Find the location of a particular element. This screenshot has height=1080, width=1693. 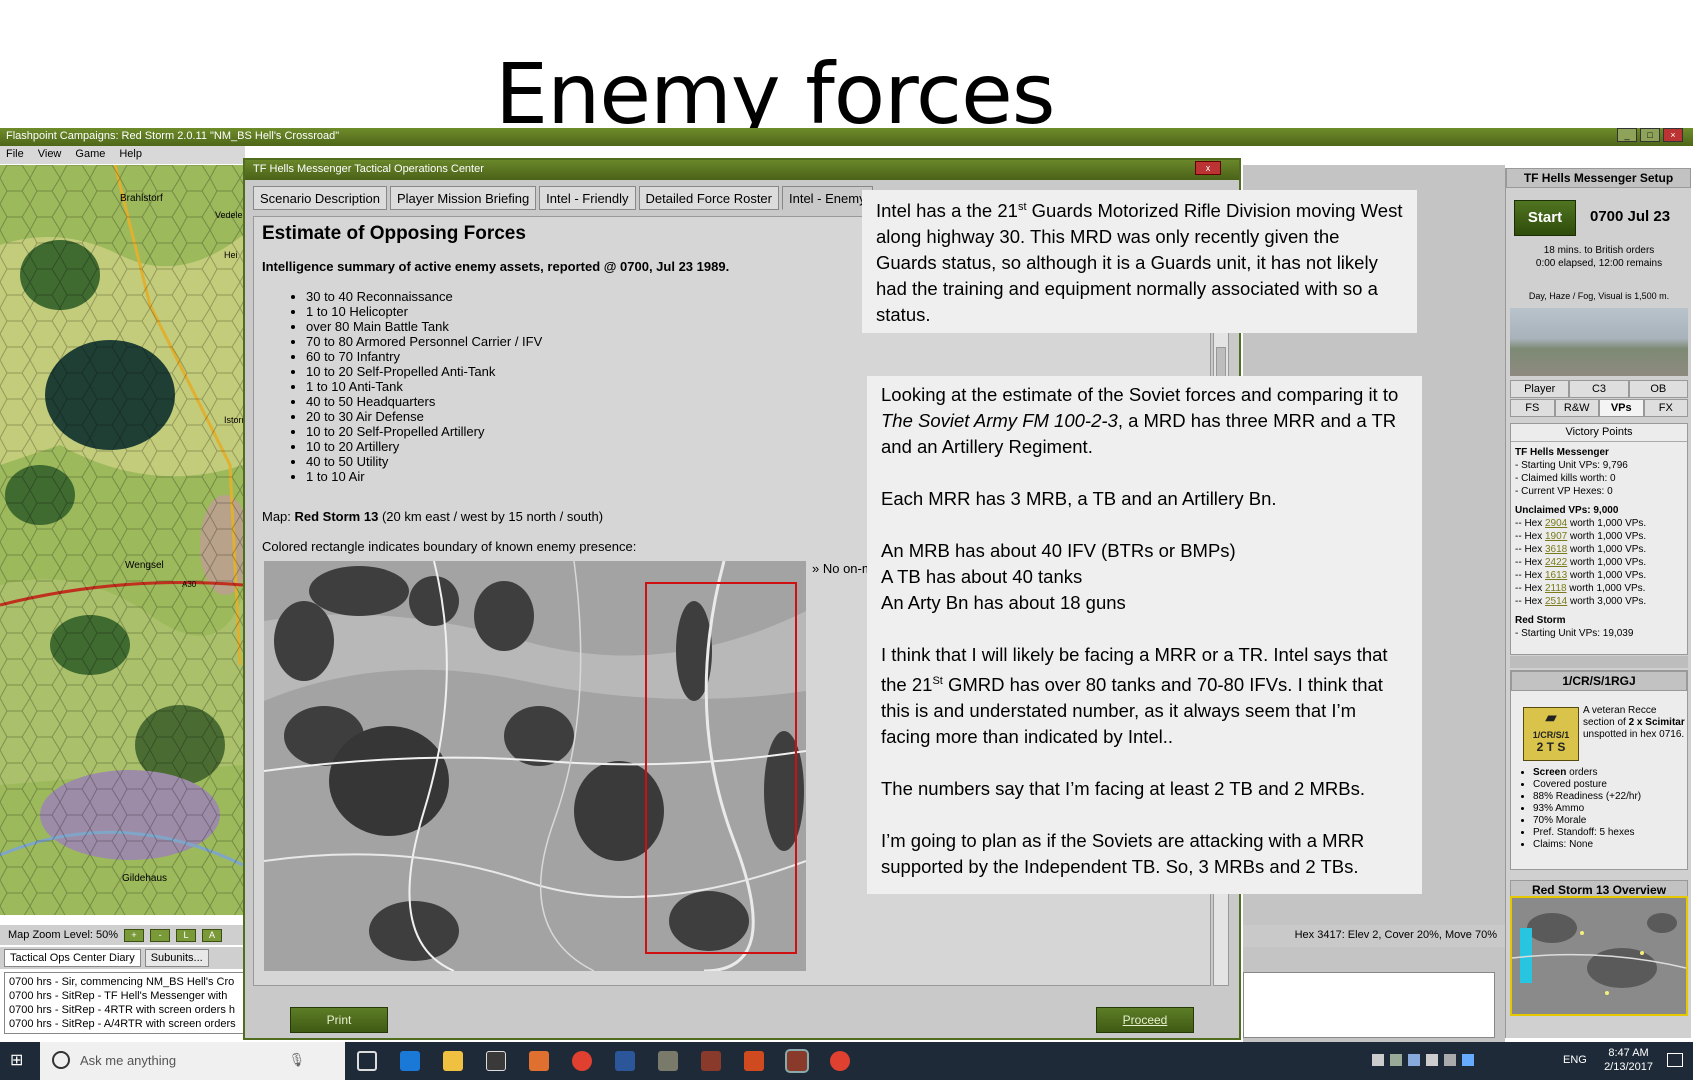

menu-help: Help is located at coordinates (130, 155).